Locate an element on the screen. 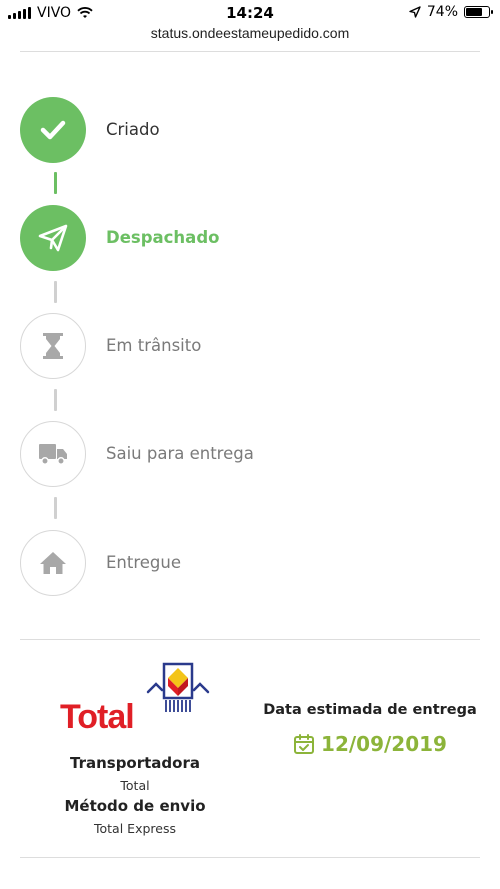  battery-level is located at coordinates (474, 12).